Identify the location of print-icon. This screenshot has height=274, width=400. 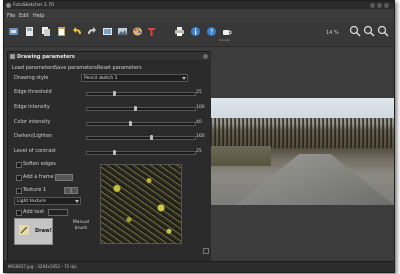
(179, 31).